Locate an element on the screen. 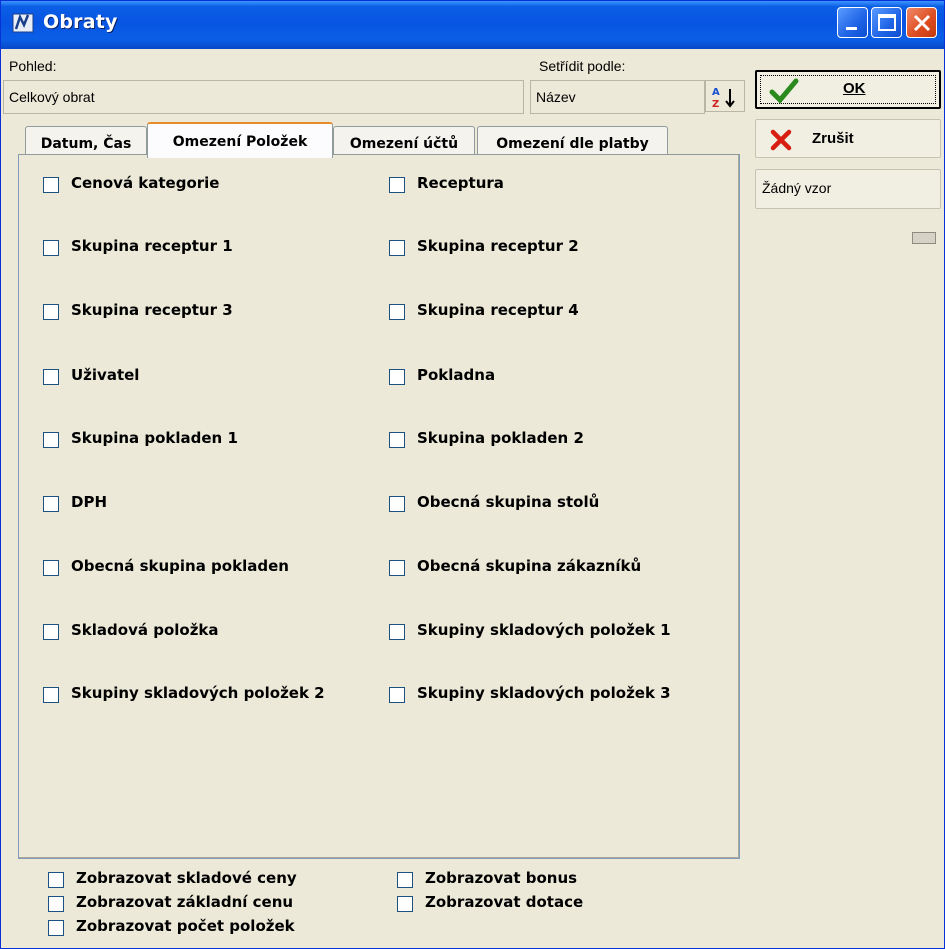 This screenshot has height=949, width=945. cancel-button: Zrušit is located at coordinates (848, 138).